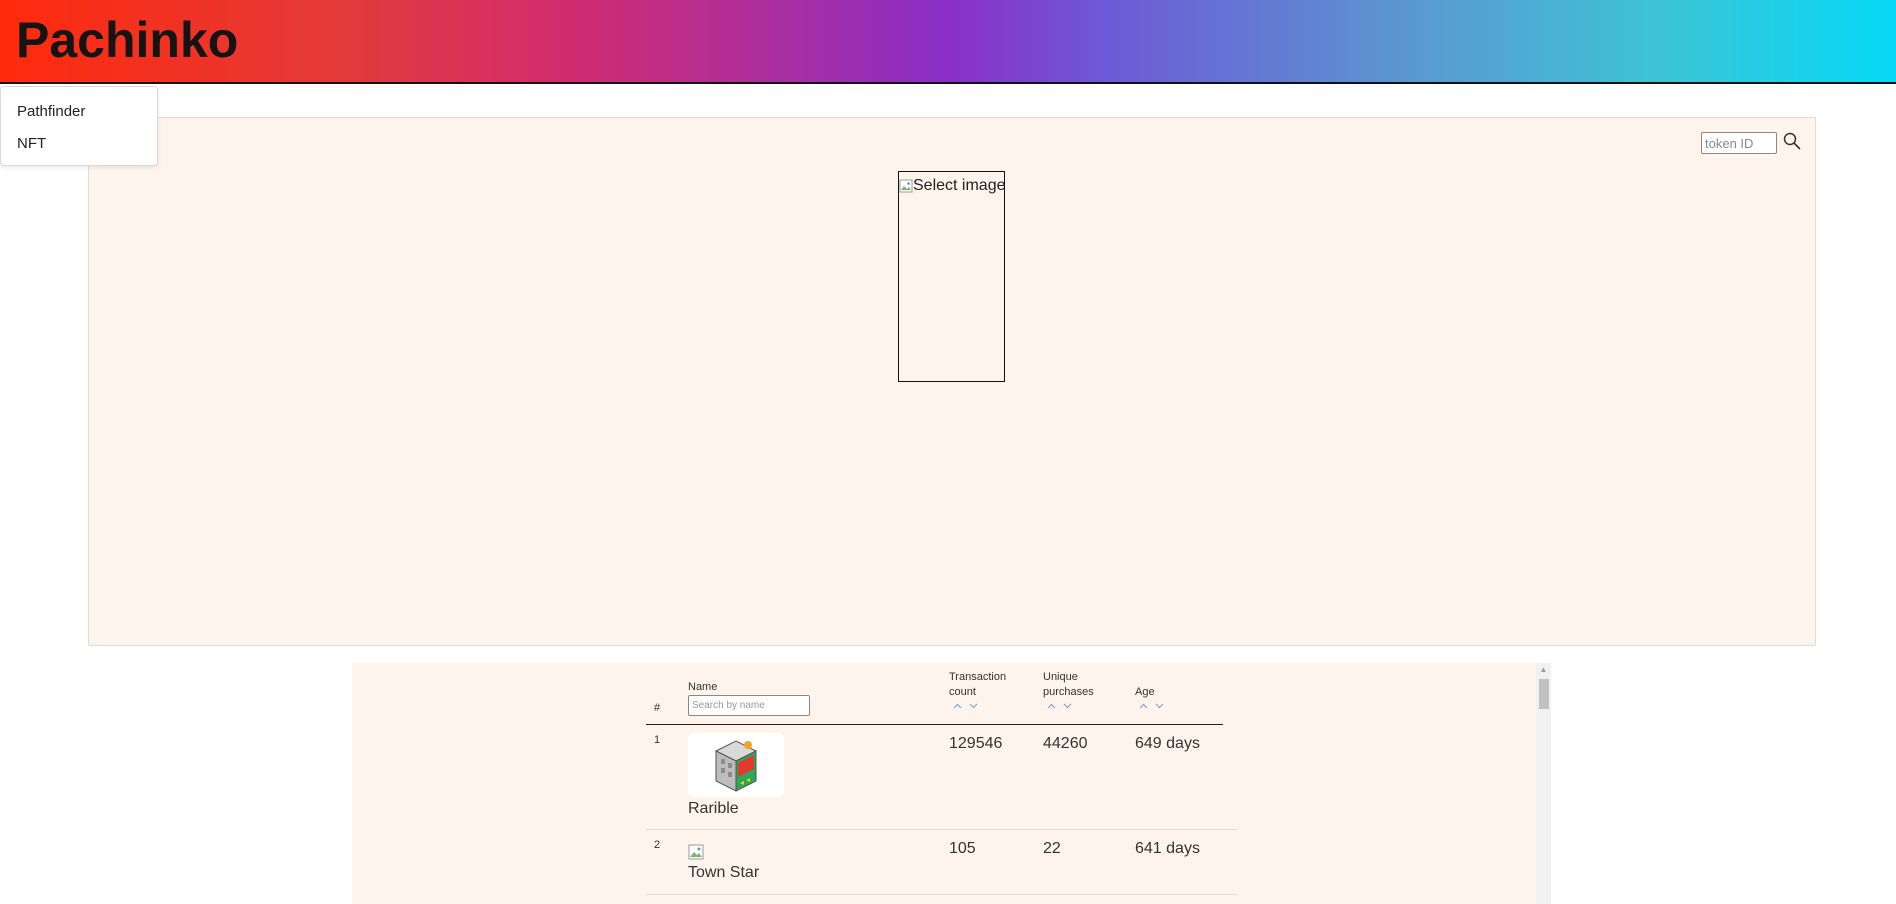 The image size is (1896, 904). What do you see at coordinates (657, 740) in the screenshot?
I see `row-rank: 1` at bounding box center [657, 740].